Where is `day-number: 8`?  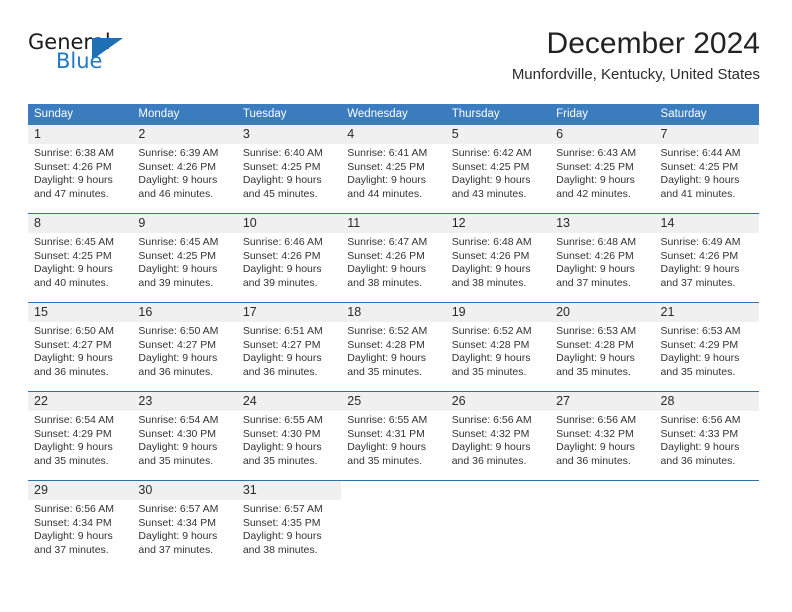 day-number: 8 is located at coordinates (80, 223).